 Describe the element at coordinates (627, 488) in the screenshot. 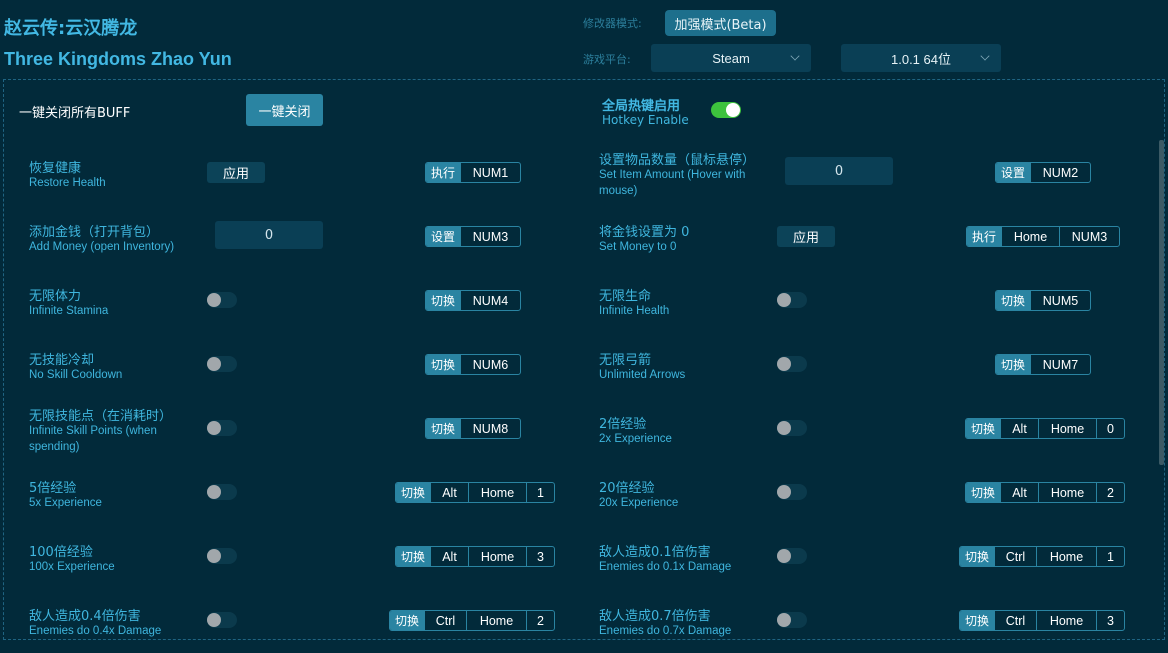

I see `cheat-label-cn: 20倍经验` at that location.